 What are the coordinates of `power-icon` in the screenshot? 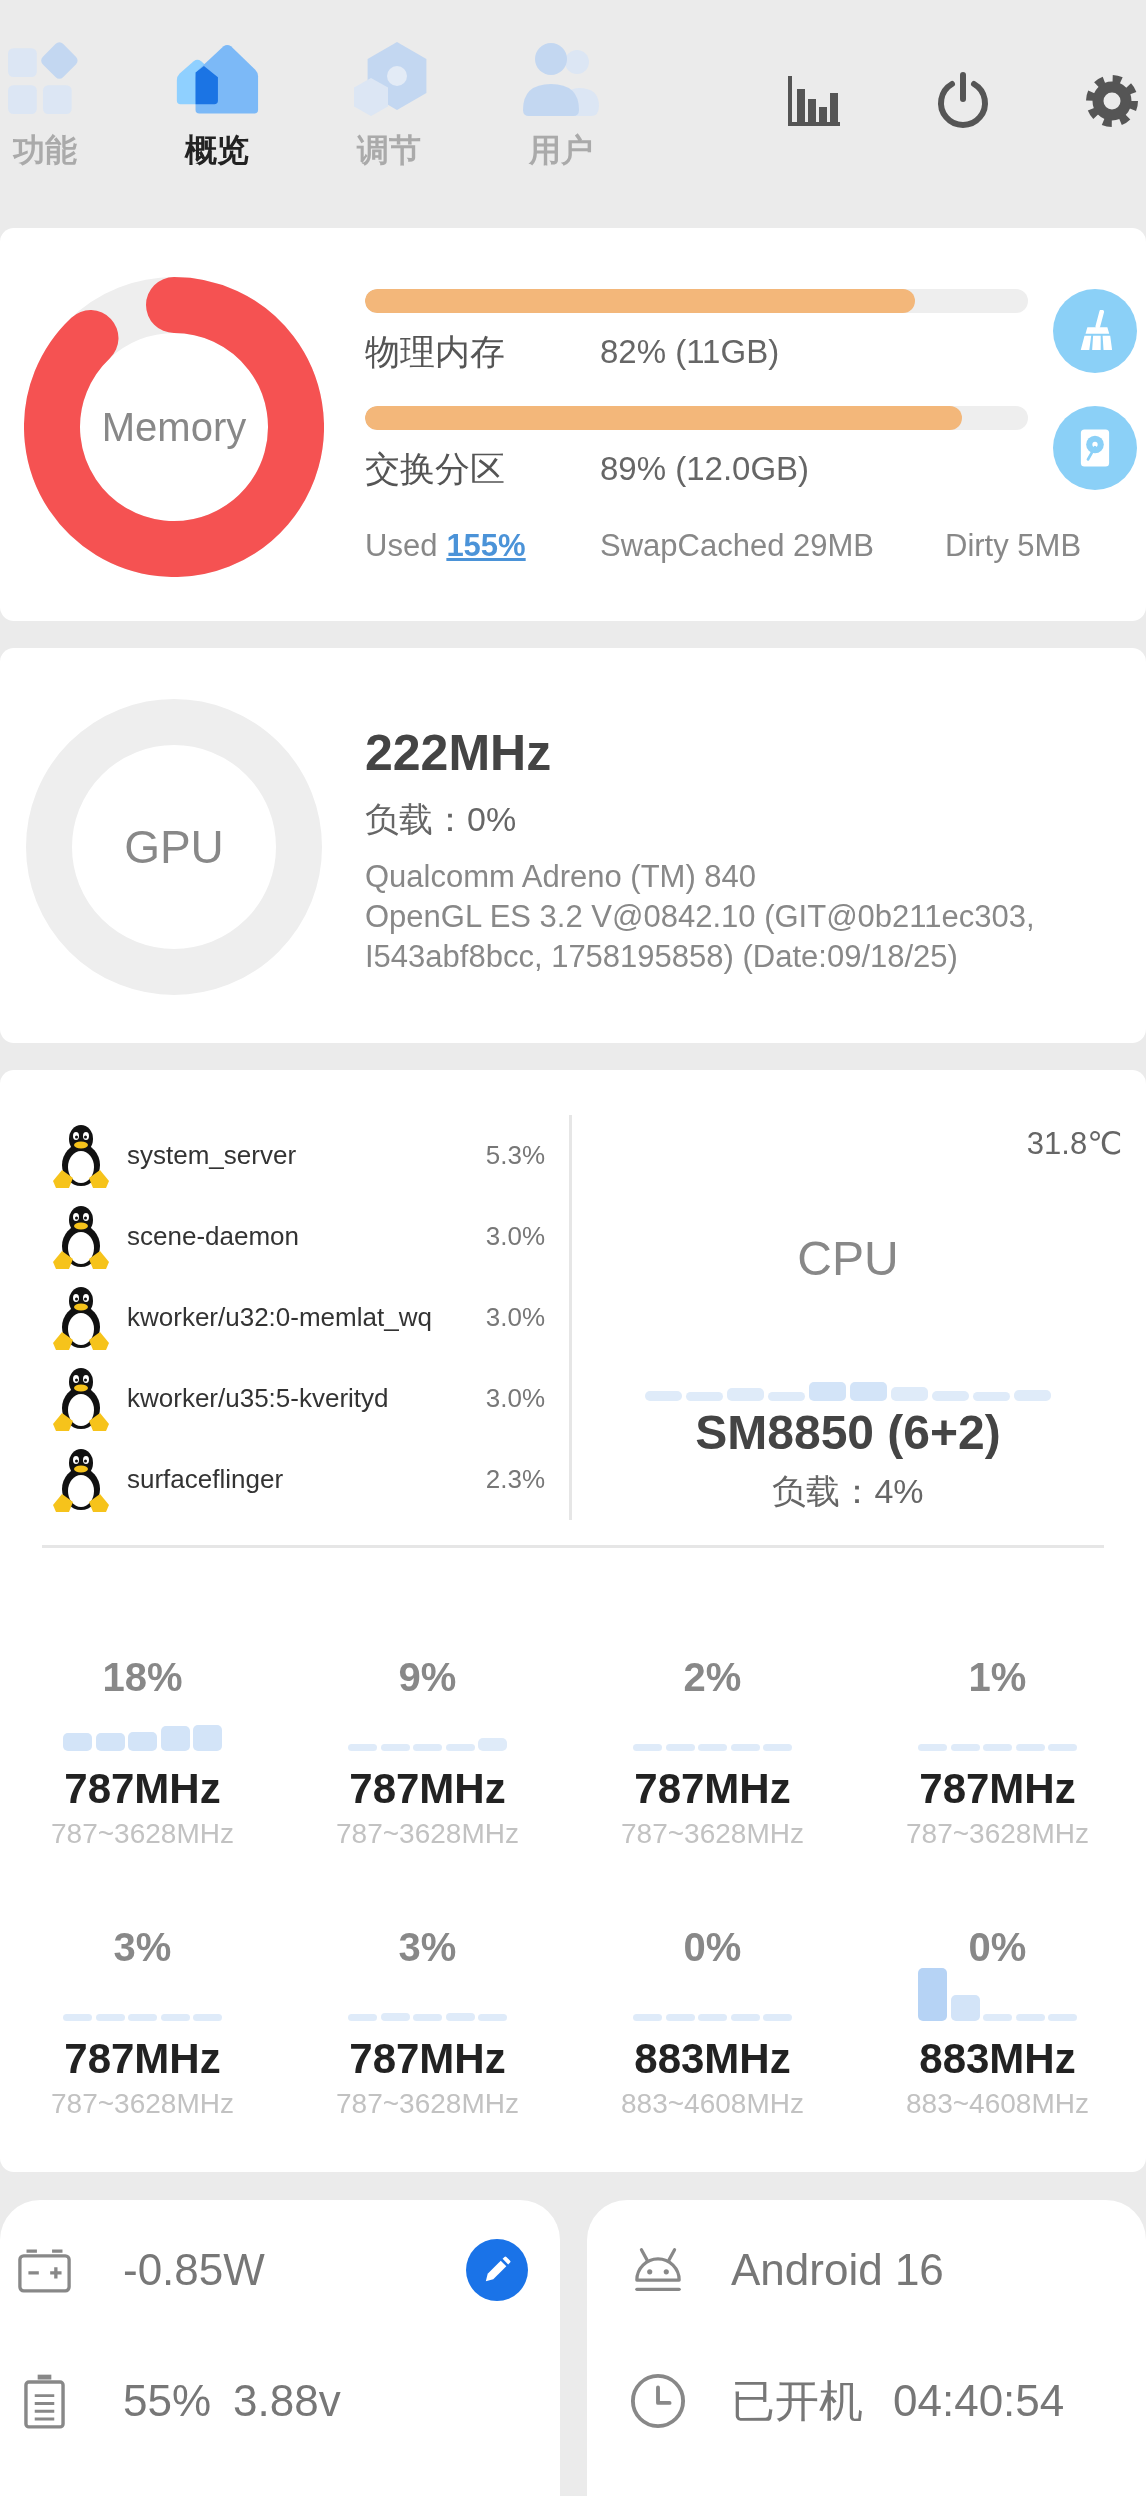 It's located at (963, 101).